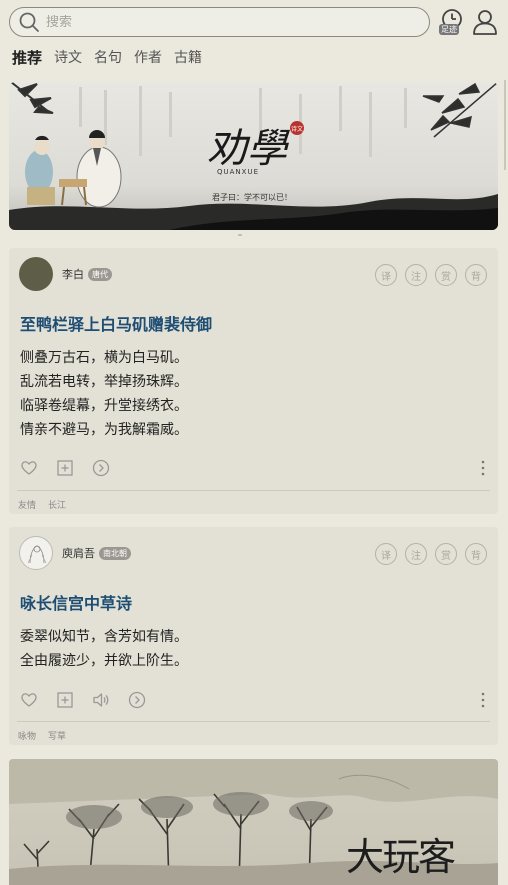  I want to click on speaker-icon, so click(101, 700).